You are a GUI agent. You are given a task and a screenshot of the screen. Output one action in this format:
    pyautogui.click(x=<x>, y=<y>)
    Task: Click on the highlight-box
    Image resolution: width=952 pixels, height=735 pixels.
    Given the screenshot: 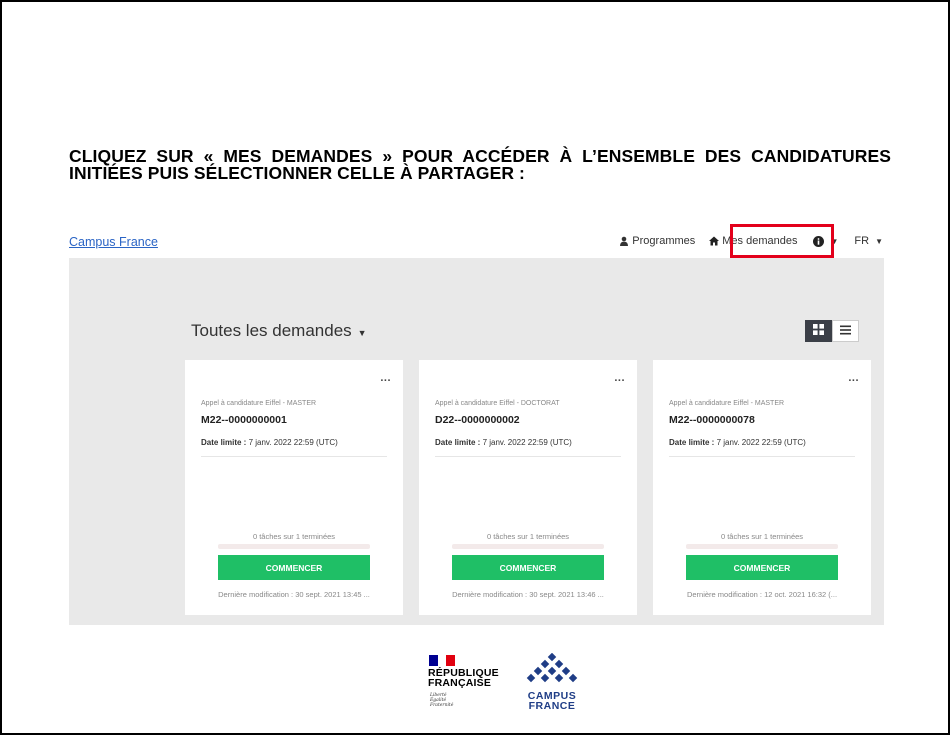 What is the action you would take?
    pyautogui.click(x=782, y=241)
    